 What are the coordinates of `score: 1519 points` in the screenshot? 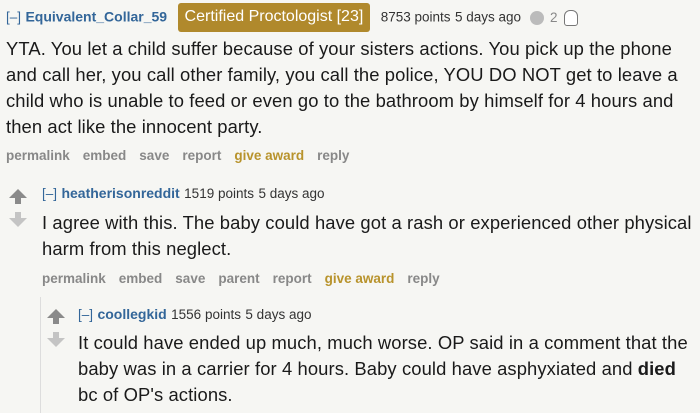 It's located at (219, 193).